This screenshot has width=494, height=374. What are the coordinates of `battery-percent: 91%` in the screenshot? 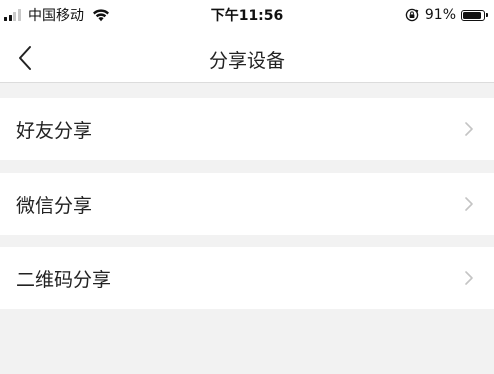 It's located at (440, 15).